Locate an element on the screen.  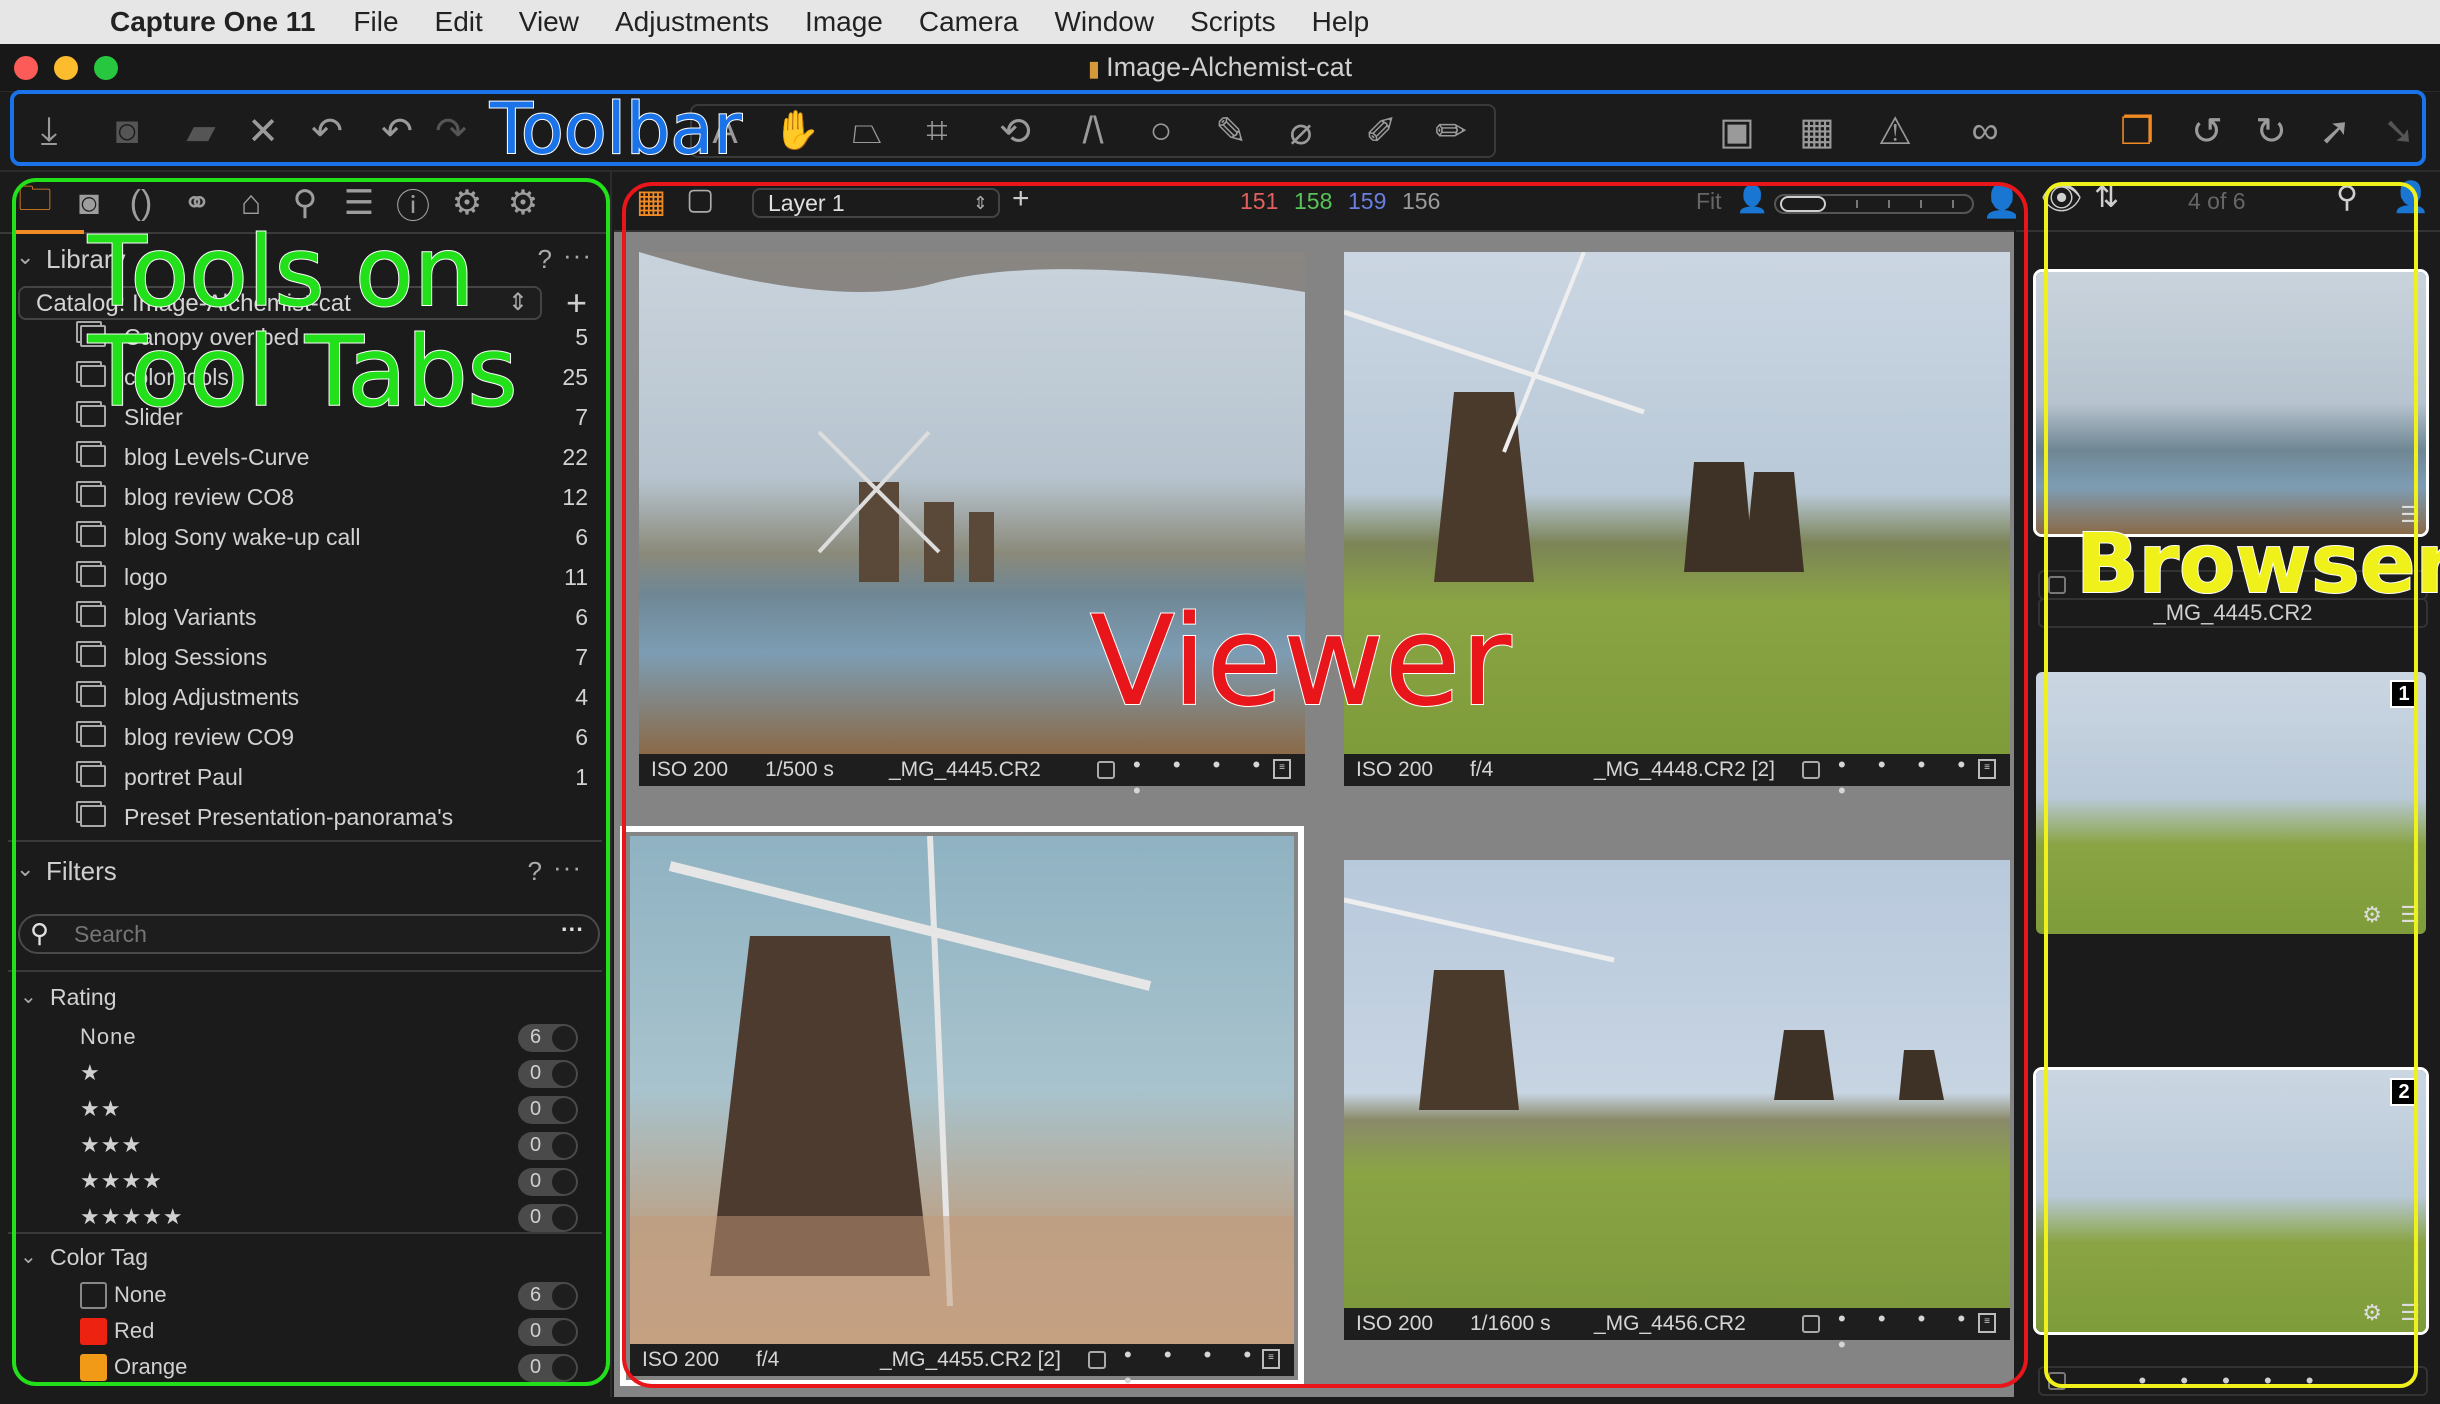
rating-filter-row: ★★ 0 is located at coordinates (300, 1110).